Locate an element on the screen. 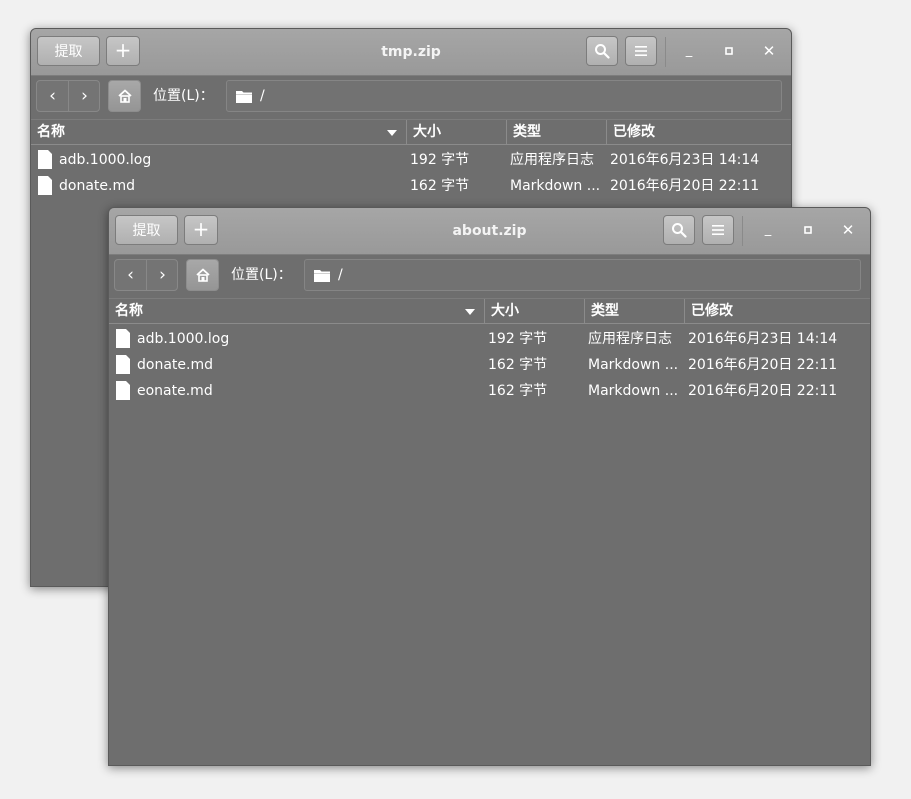 The width and height of the screenshot is (911, 799). window-title: tmp.zip is located at coordinates (411, 52).